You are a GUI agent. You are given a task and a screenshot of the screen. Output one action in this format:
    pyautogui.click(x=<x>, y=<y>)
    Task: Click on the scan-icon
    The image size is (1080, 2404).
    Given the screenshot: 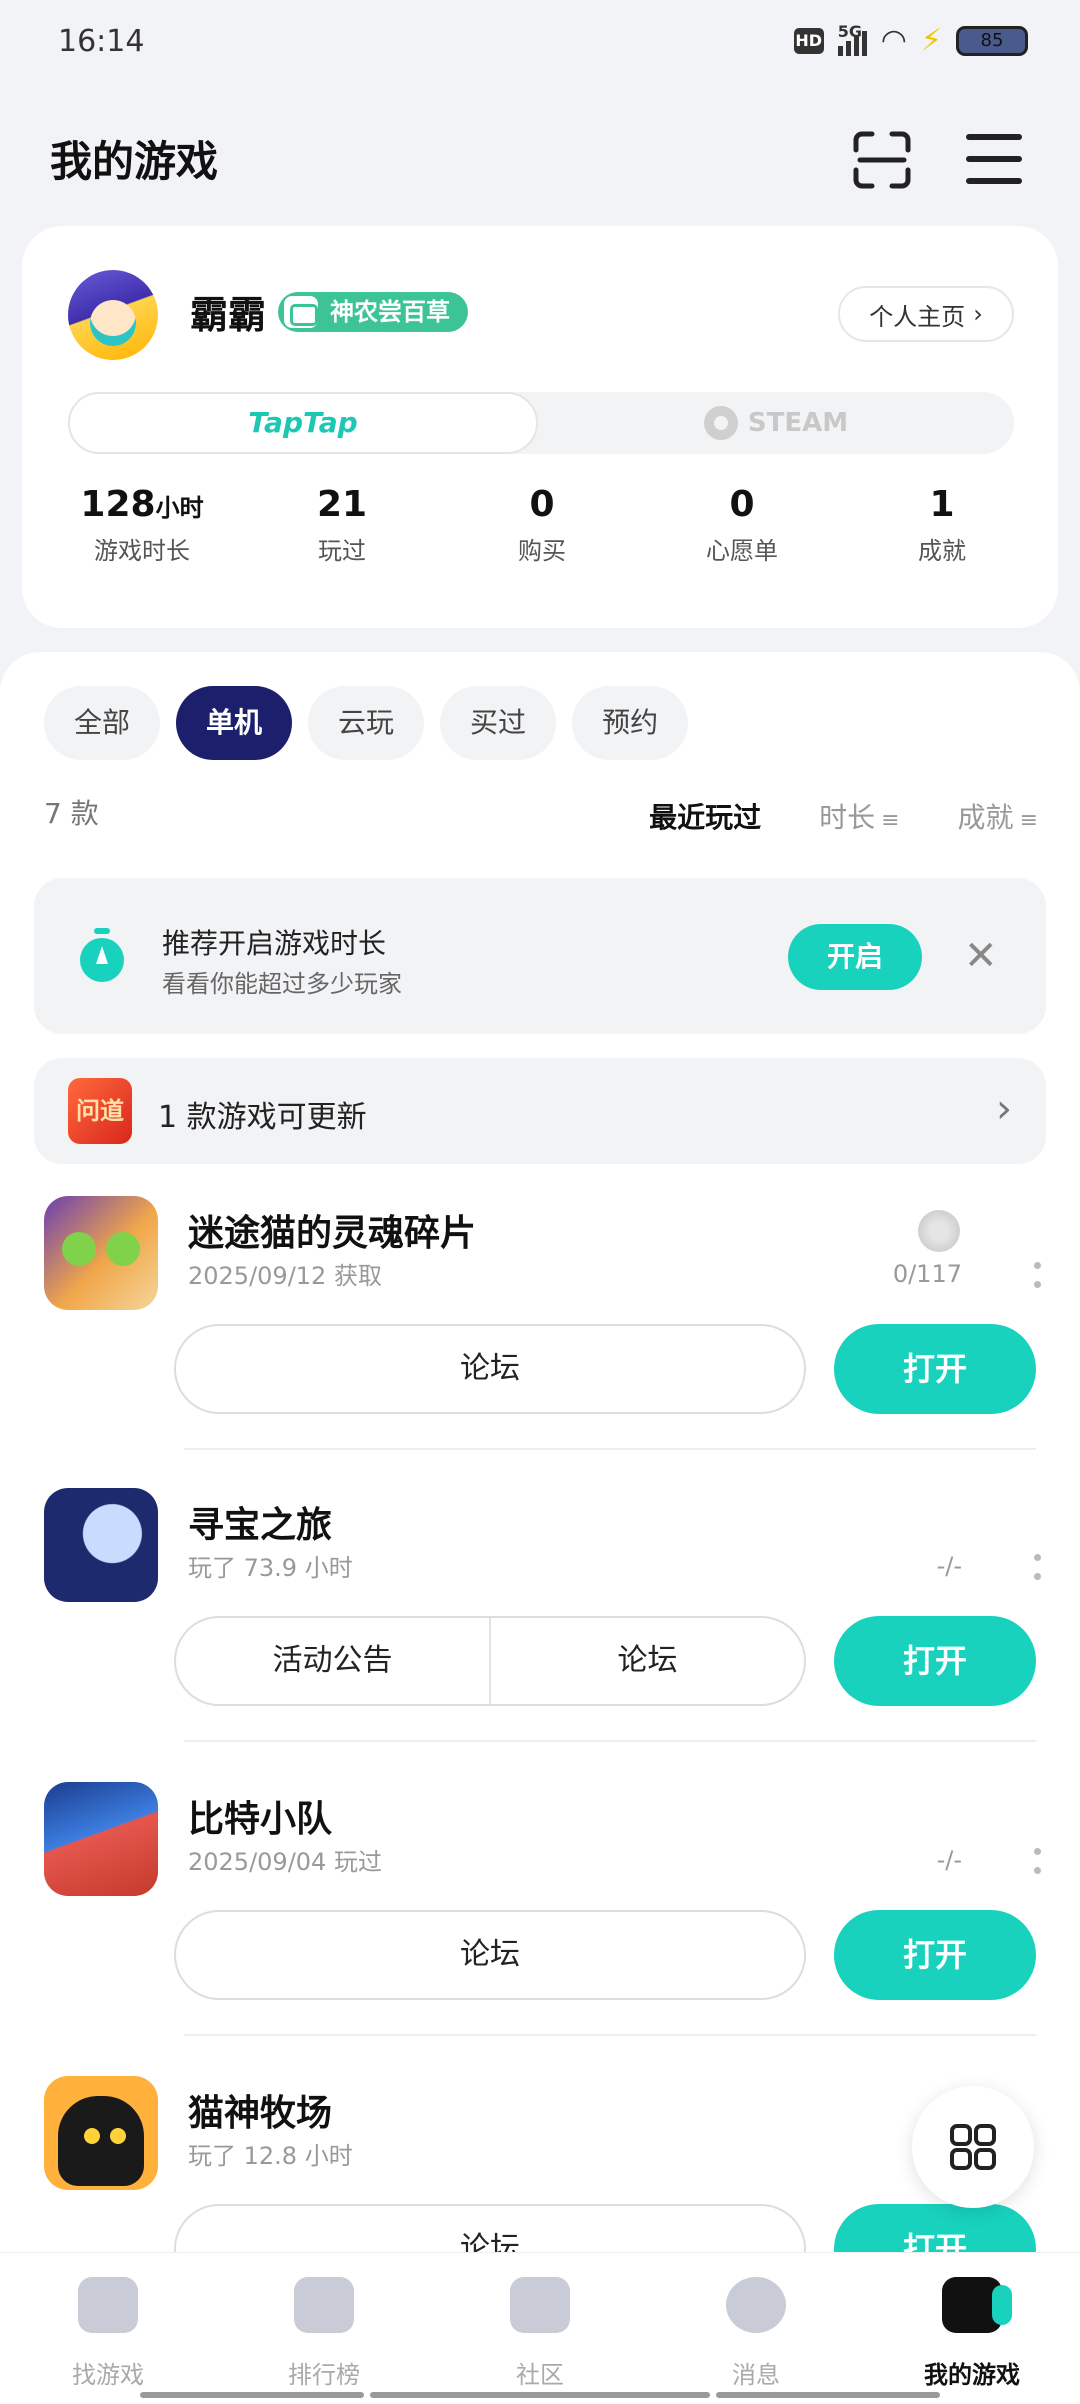 What is the action you would take?
    pyautogui.click(x=882, y=160)
    